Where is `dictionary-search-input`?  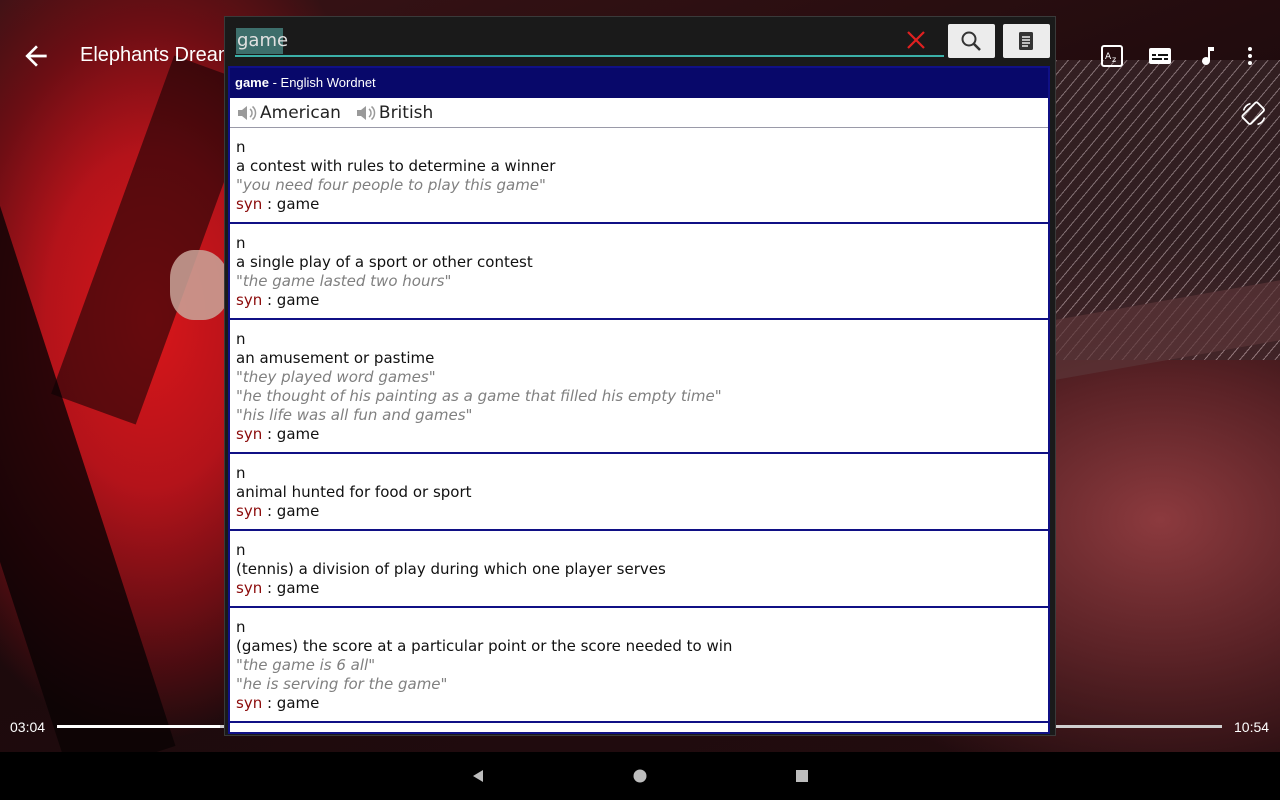 dictionary-search-input is located at coordinates (589, 41).